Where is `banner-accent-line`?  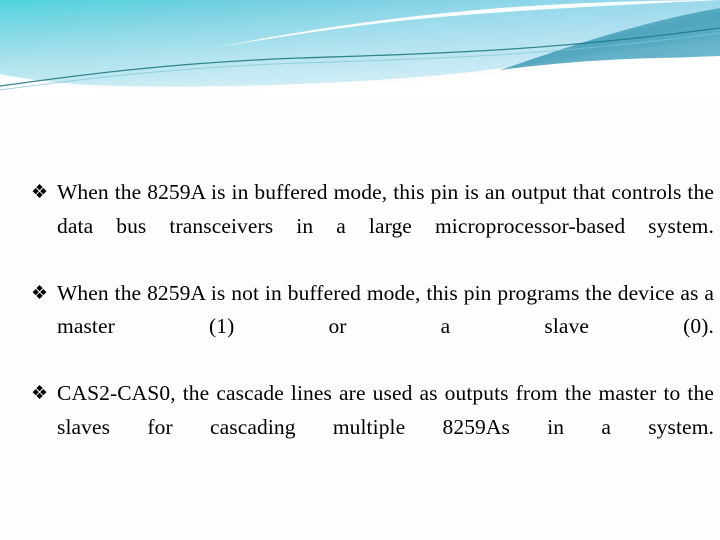
banner-accent-line is located at coordinates (360, 57).